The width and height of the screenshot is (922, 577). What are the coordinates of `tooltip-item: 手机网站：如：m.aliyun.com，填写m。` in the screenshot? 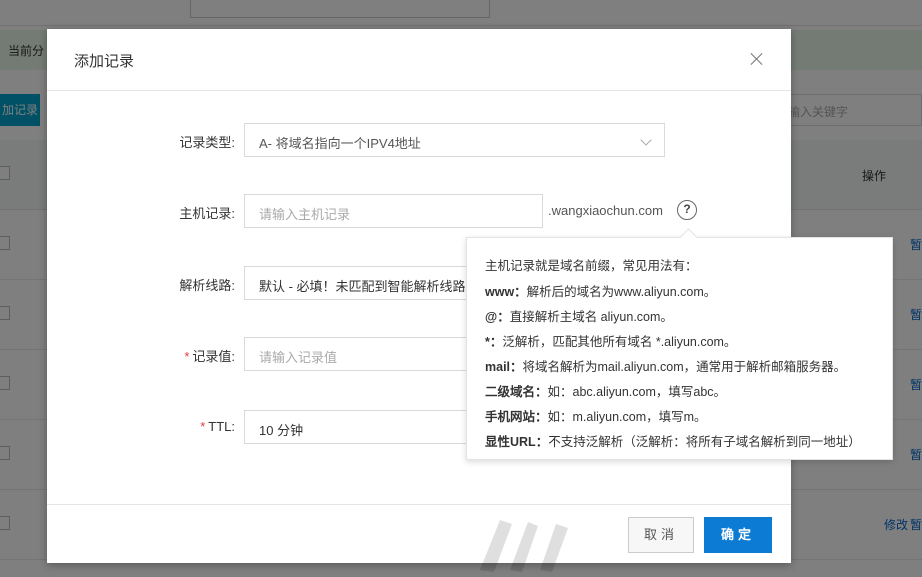 It's located at (596, 415).